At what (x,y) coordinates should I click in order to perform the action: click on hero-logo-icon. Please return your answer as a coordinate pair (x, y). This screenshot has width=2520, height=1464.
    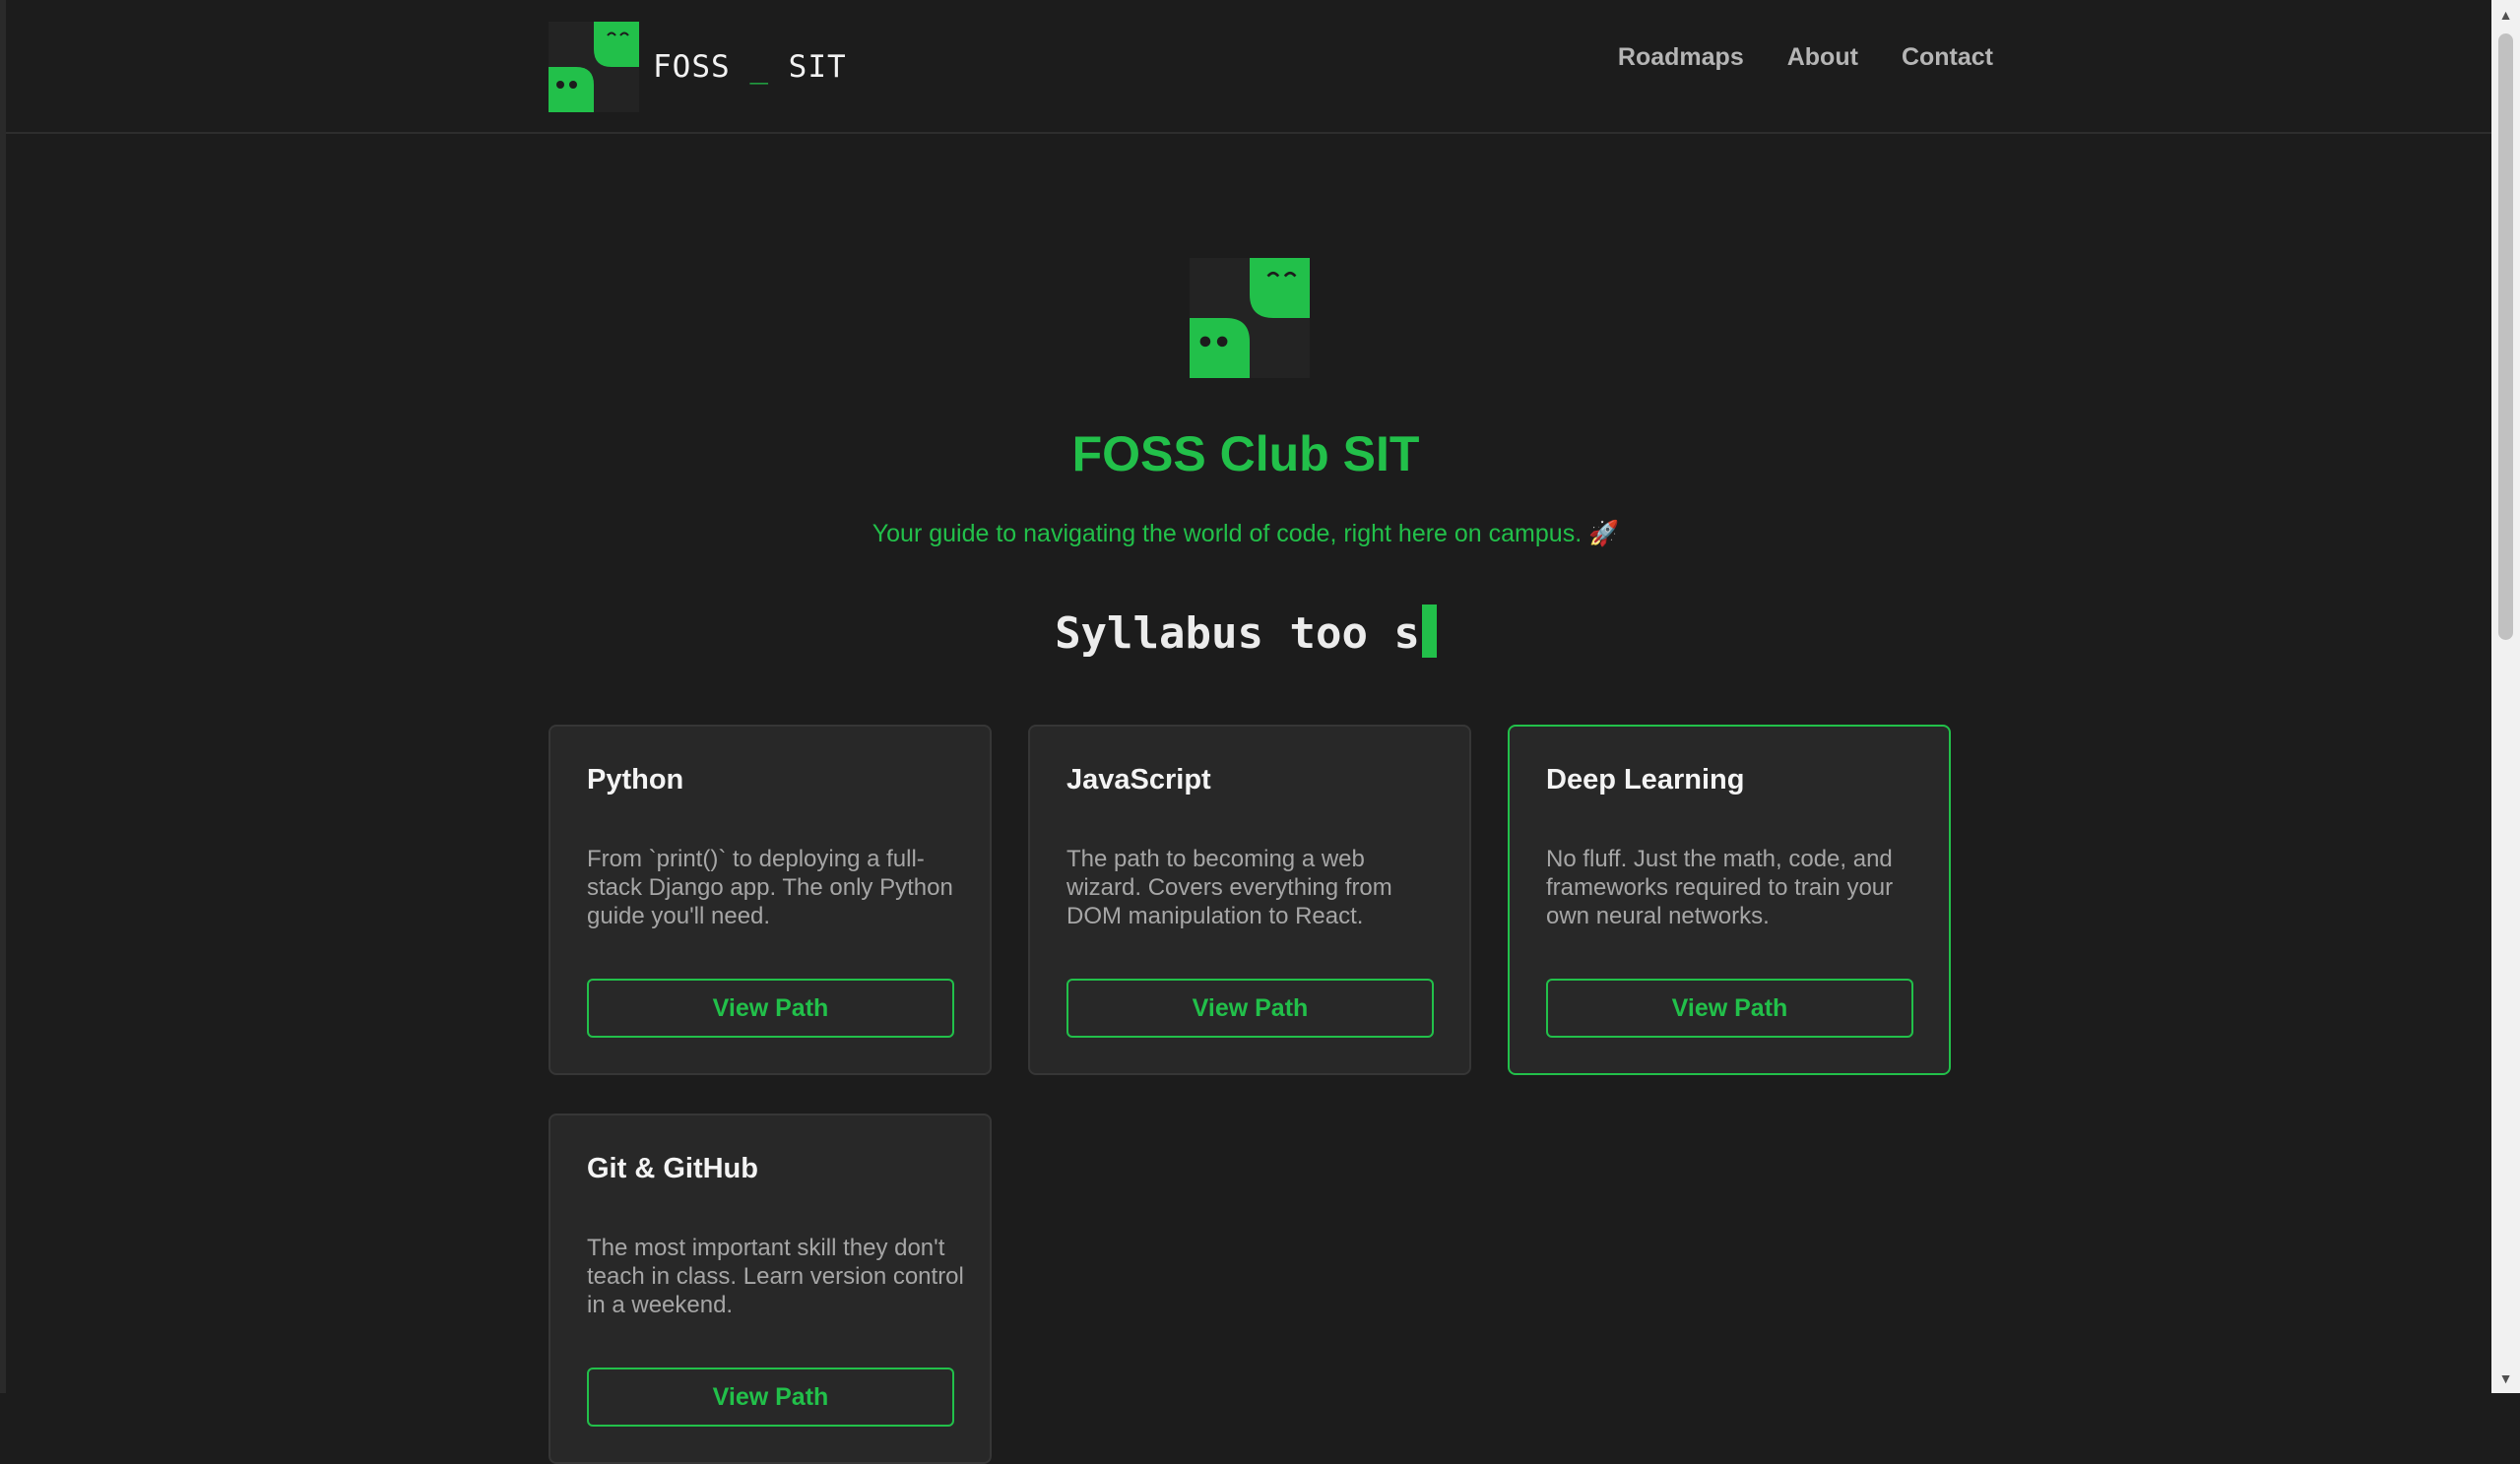
    Looking at the image, I should click on (1250, 318).